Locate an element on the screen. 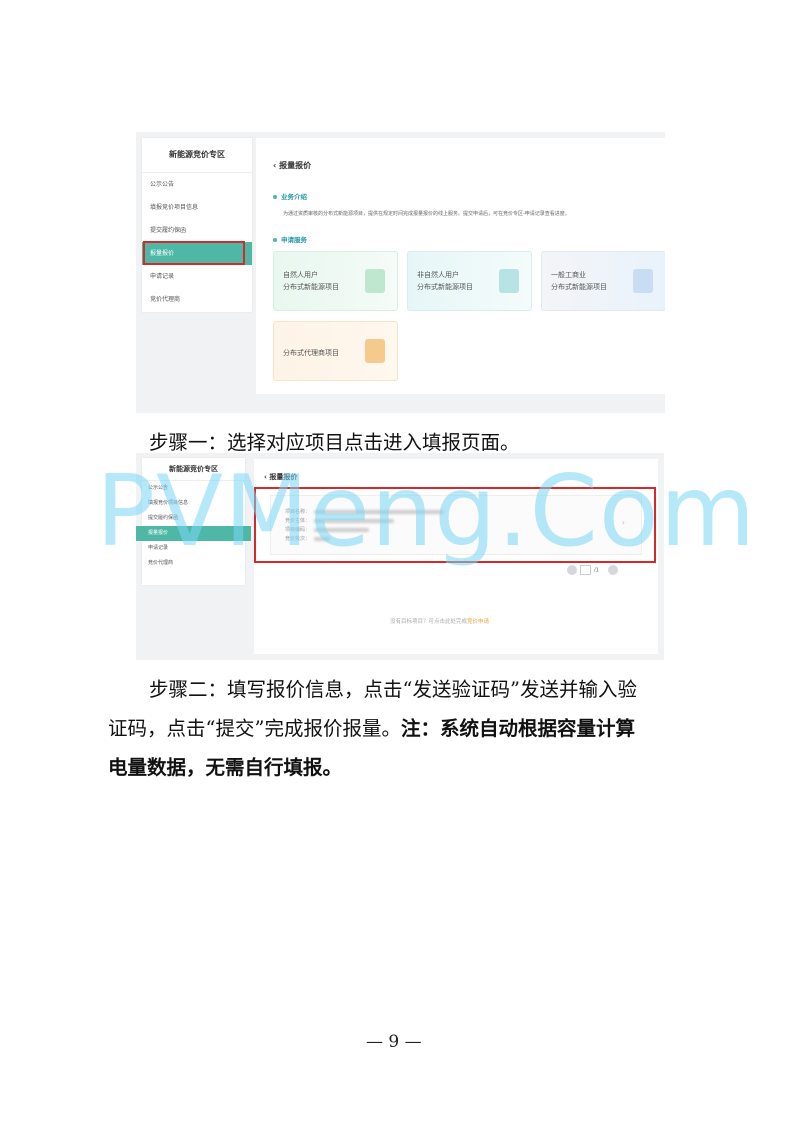 Image resolution: width=793 pixels, height=1122 pixels. card-line1: 分布式代理商项目 is located at coordinates (311, 353).